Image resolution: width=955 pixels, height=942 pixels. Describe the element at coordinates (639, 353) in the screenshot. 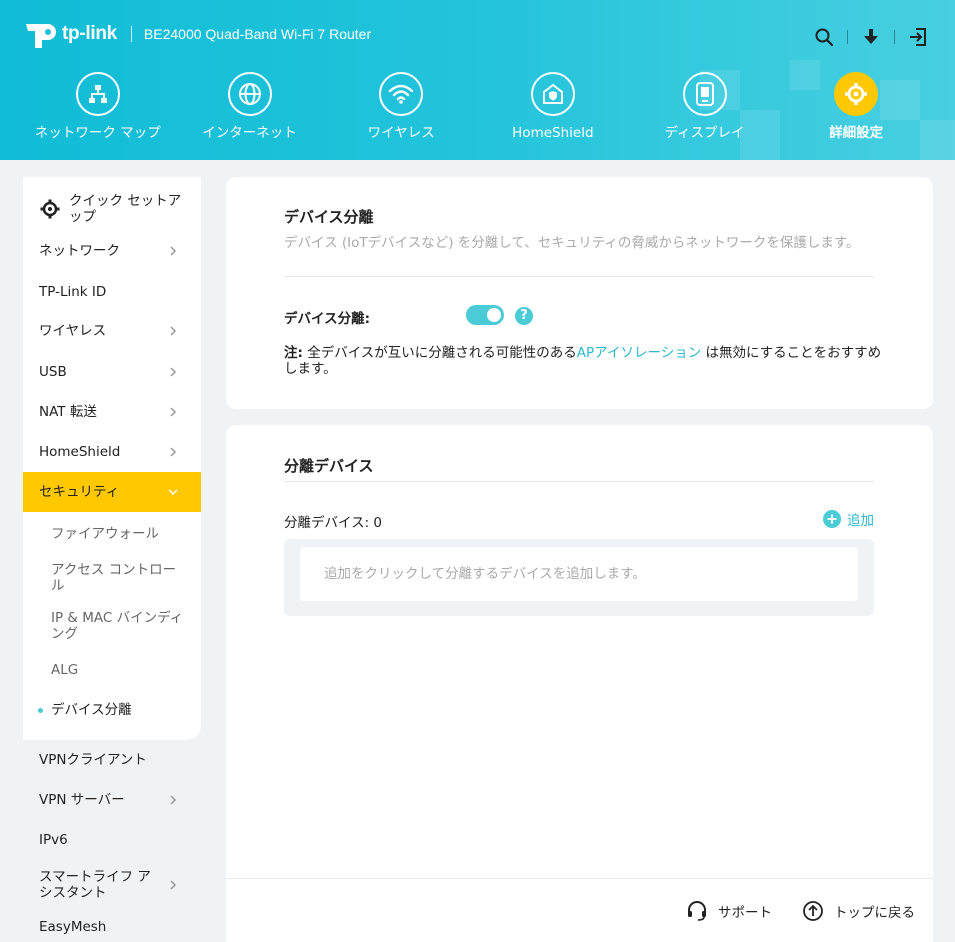

I see `ap-isolation-link: APアイソレーション` at that location.